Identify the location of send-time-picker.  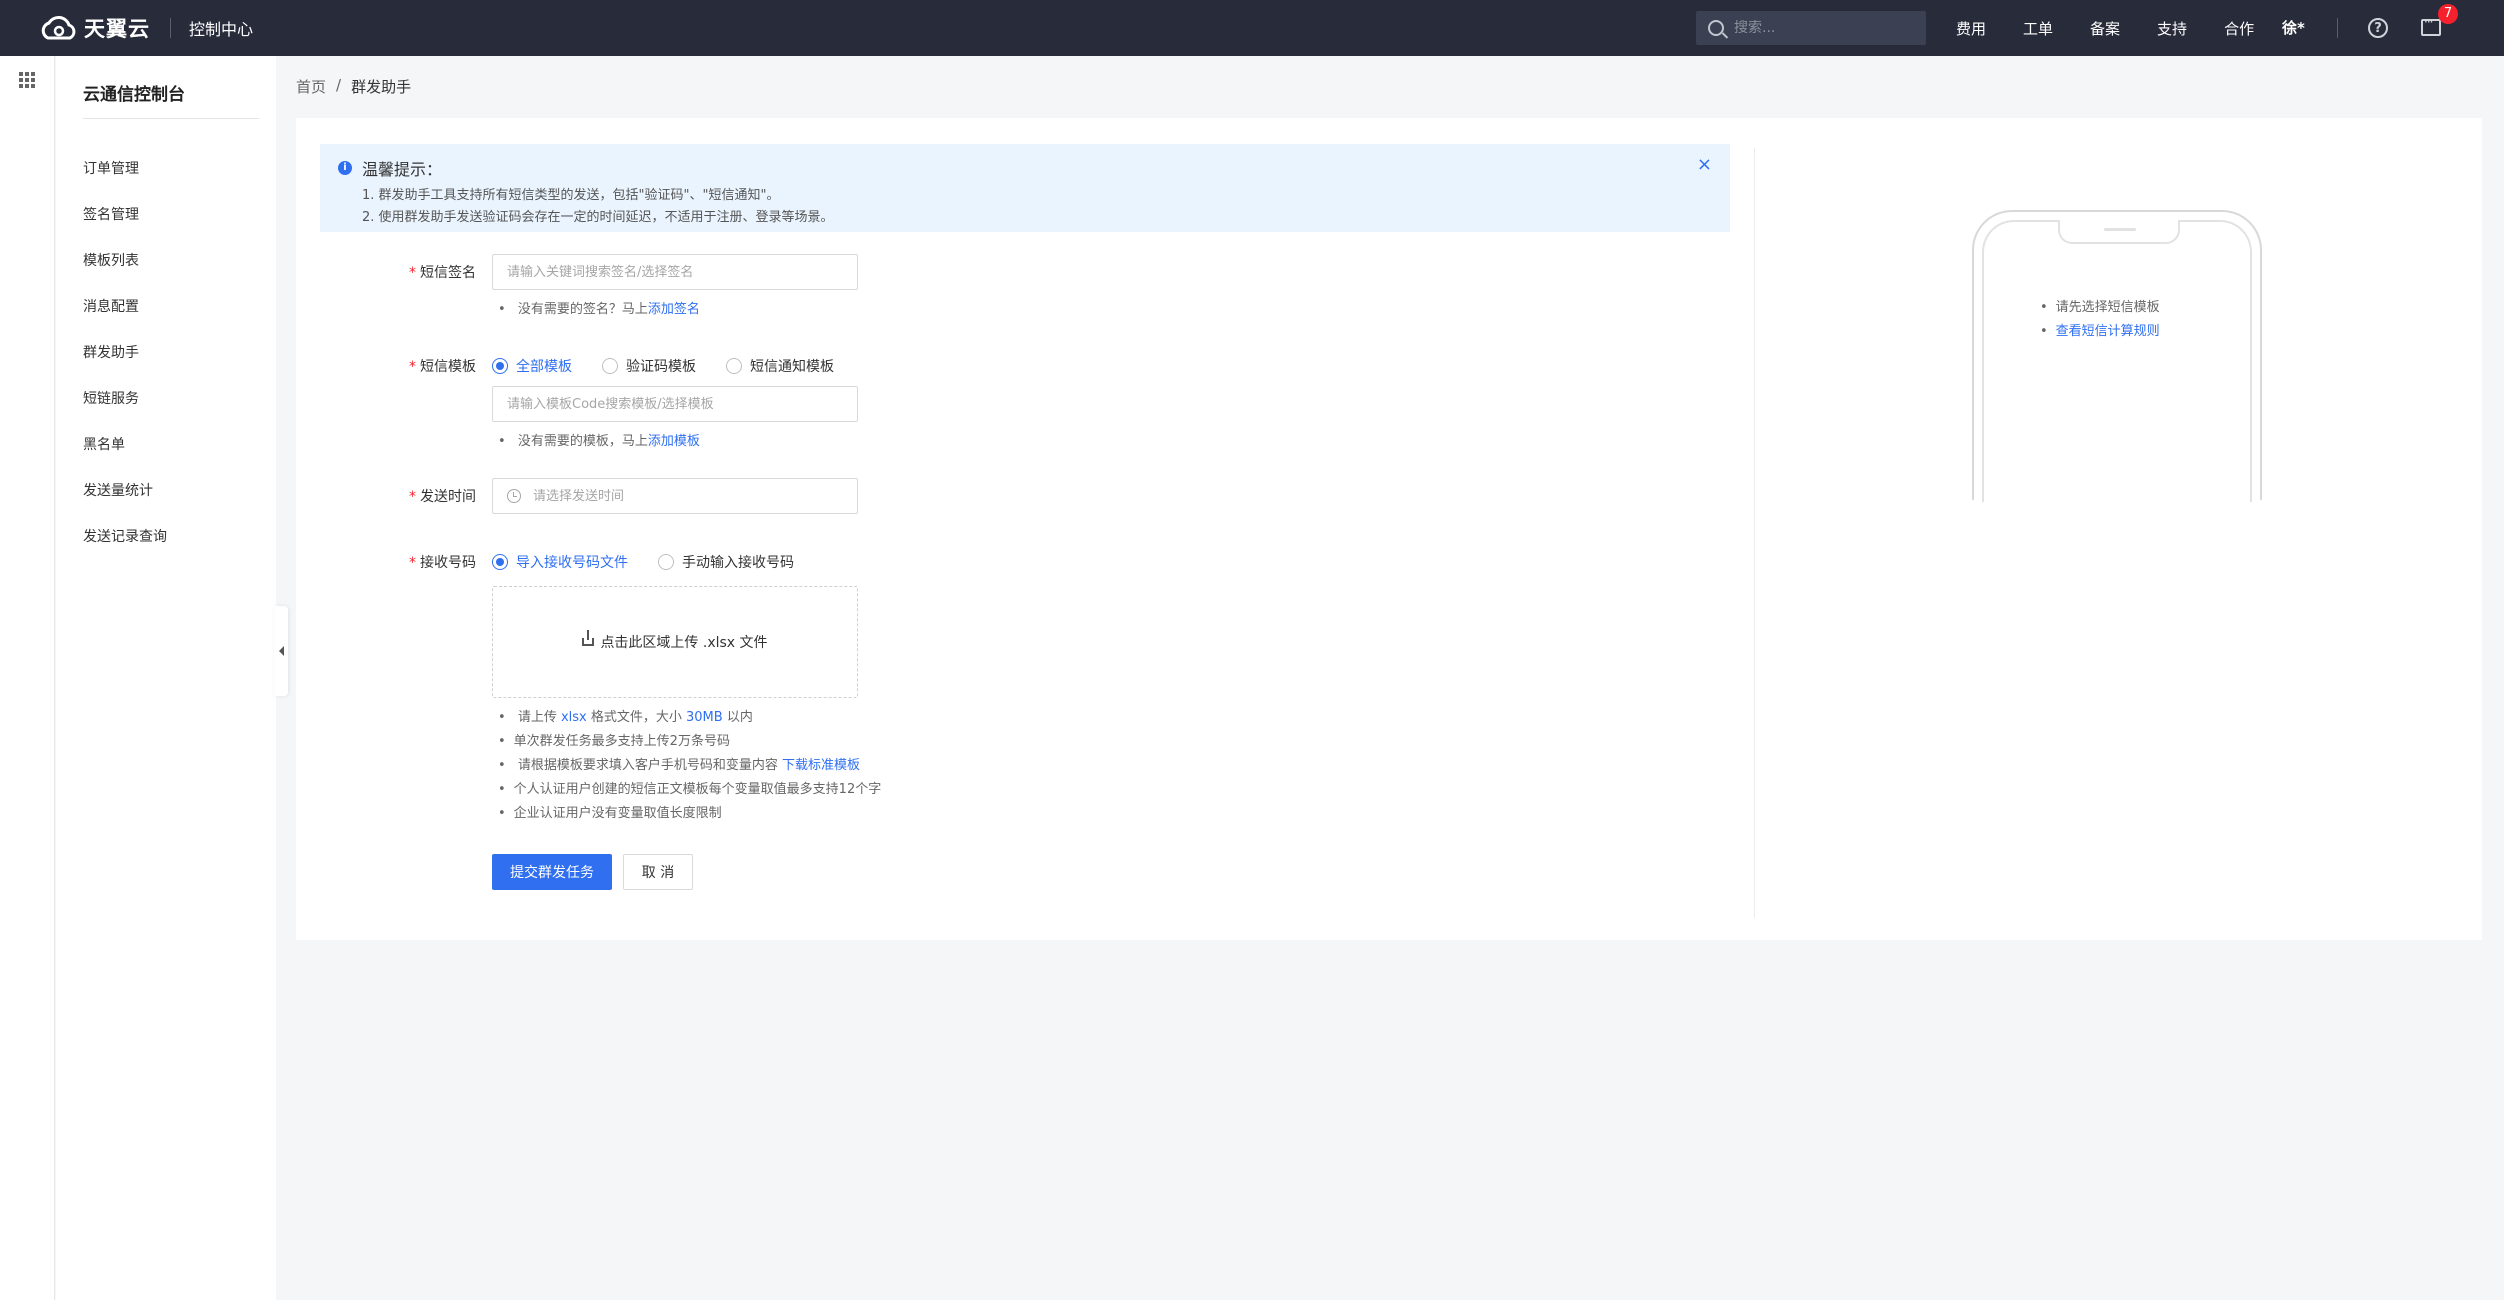
(675, 496).